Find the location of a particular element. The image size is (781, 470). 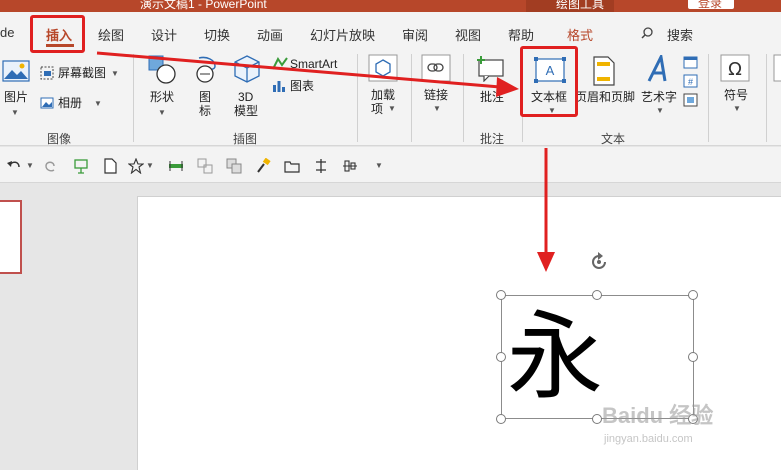

chart-label: 图表 is located at coordinates (302, 86).